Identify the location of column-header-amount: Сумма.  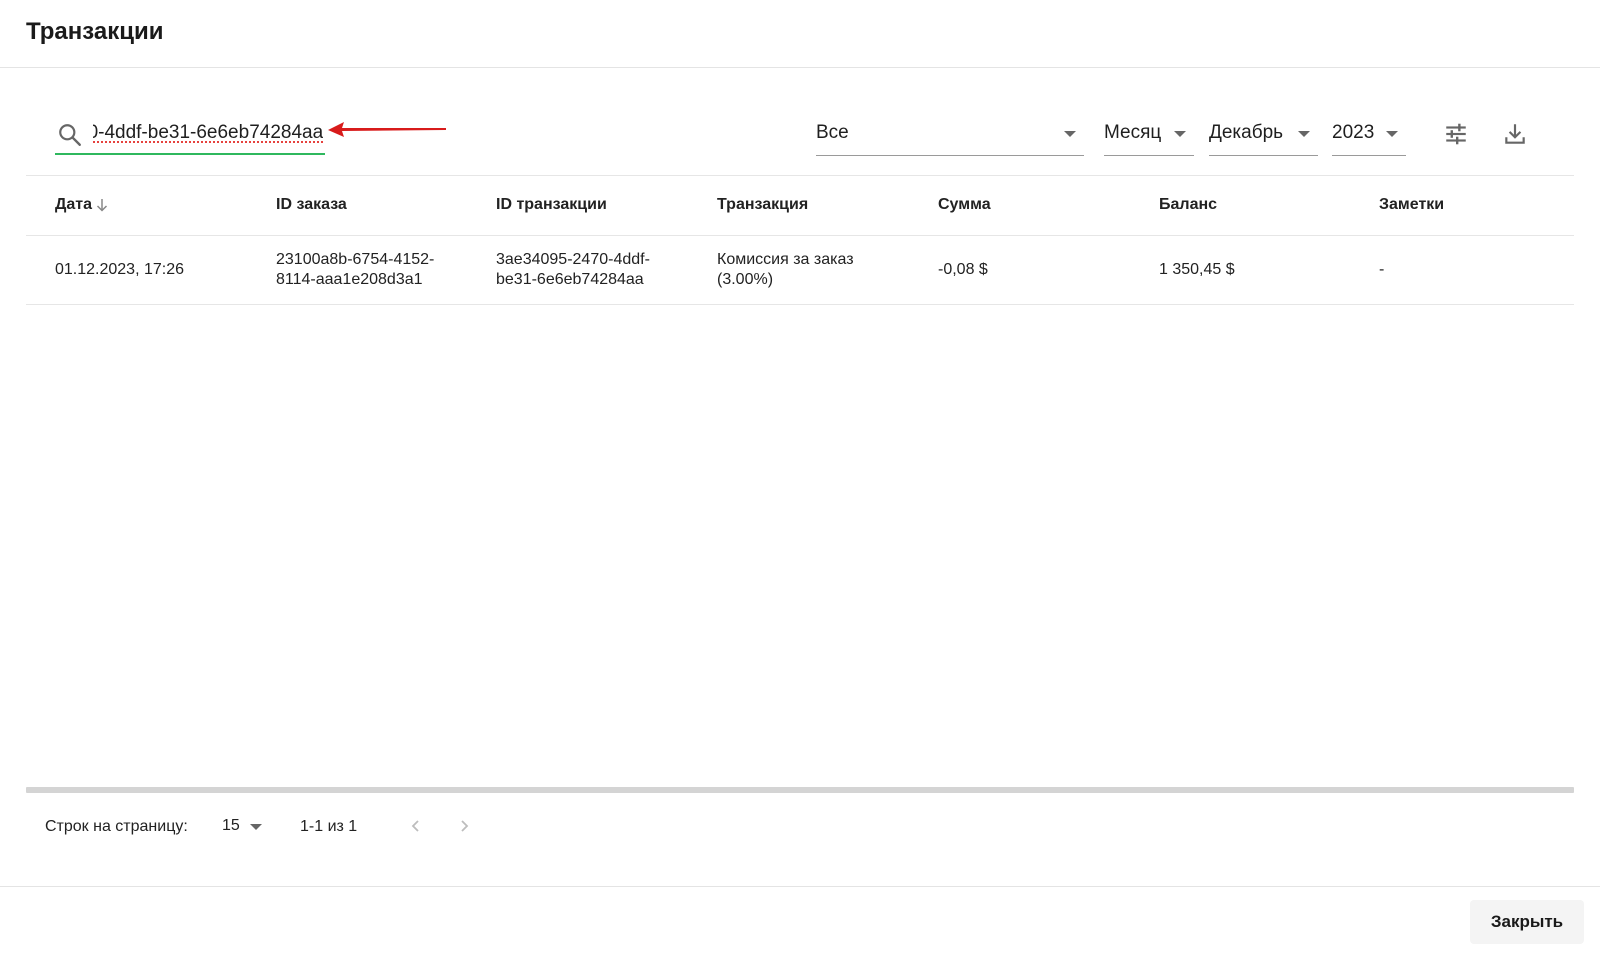
(964, 204).